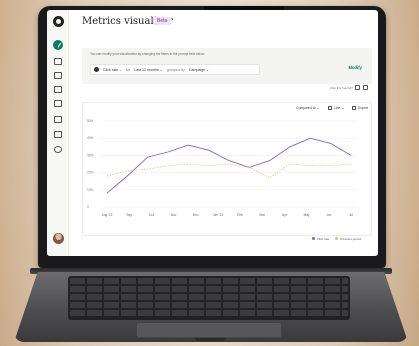  Describe the element at coordinates (58, 89) in the screenshot. I see `automations-icon` at that location.